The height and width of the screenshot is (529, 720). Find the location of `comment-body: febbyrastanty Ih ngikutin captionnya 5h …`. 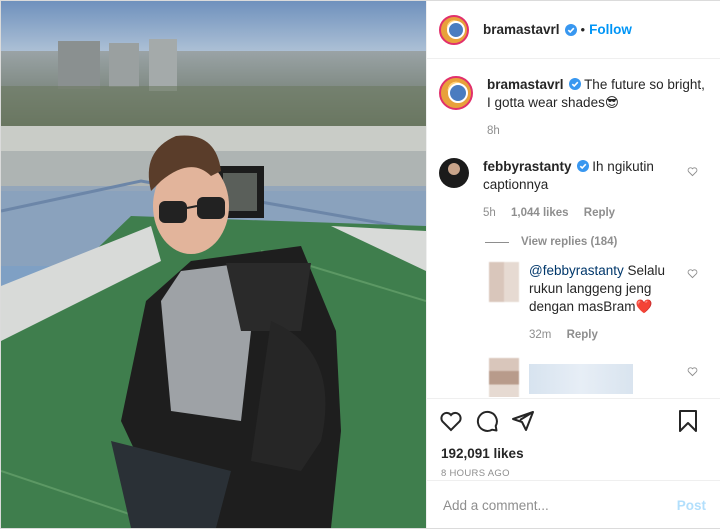

comment-body: febbyrastanty Ih ngikutin captionnya 5h … is located at coordinates (593, 190).